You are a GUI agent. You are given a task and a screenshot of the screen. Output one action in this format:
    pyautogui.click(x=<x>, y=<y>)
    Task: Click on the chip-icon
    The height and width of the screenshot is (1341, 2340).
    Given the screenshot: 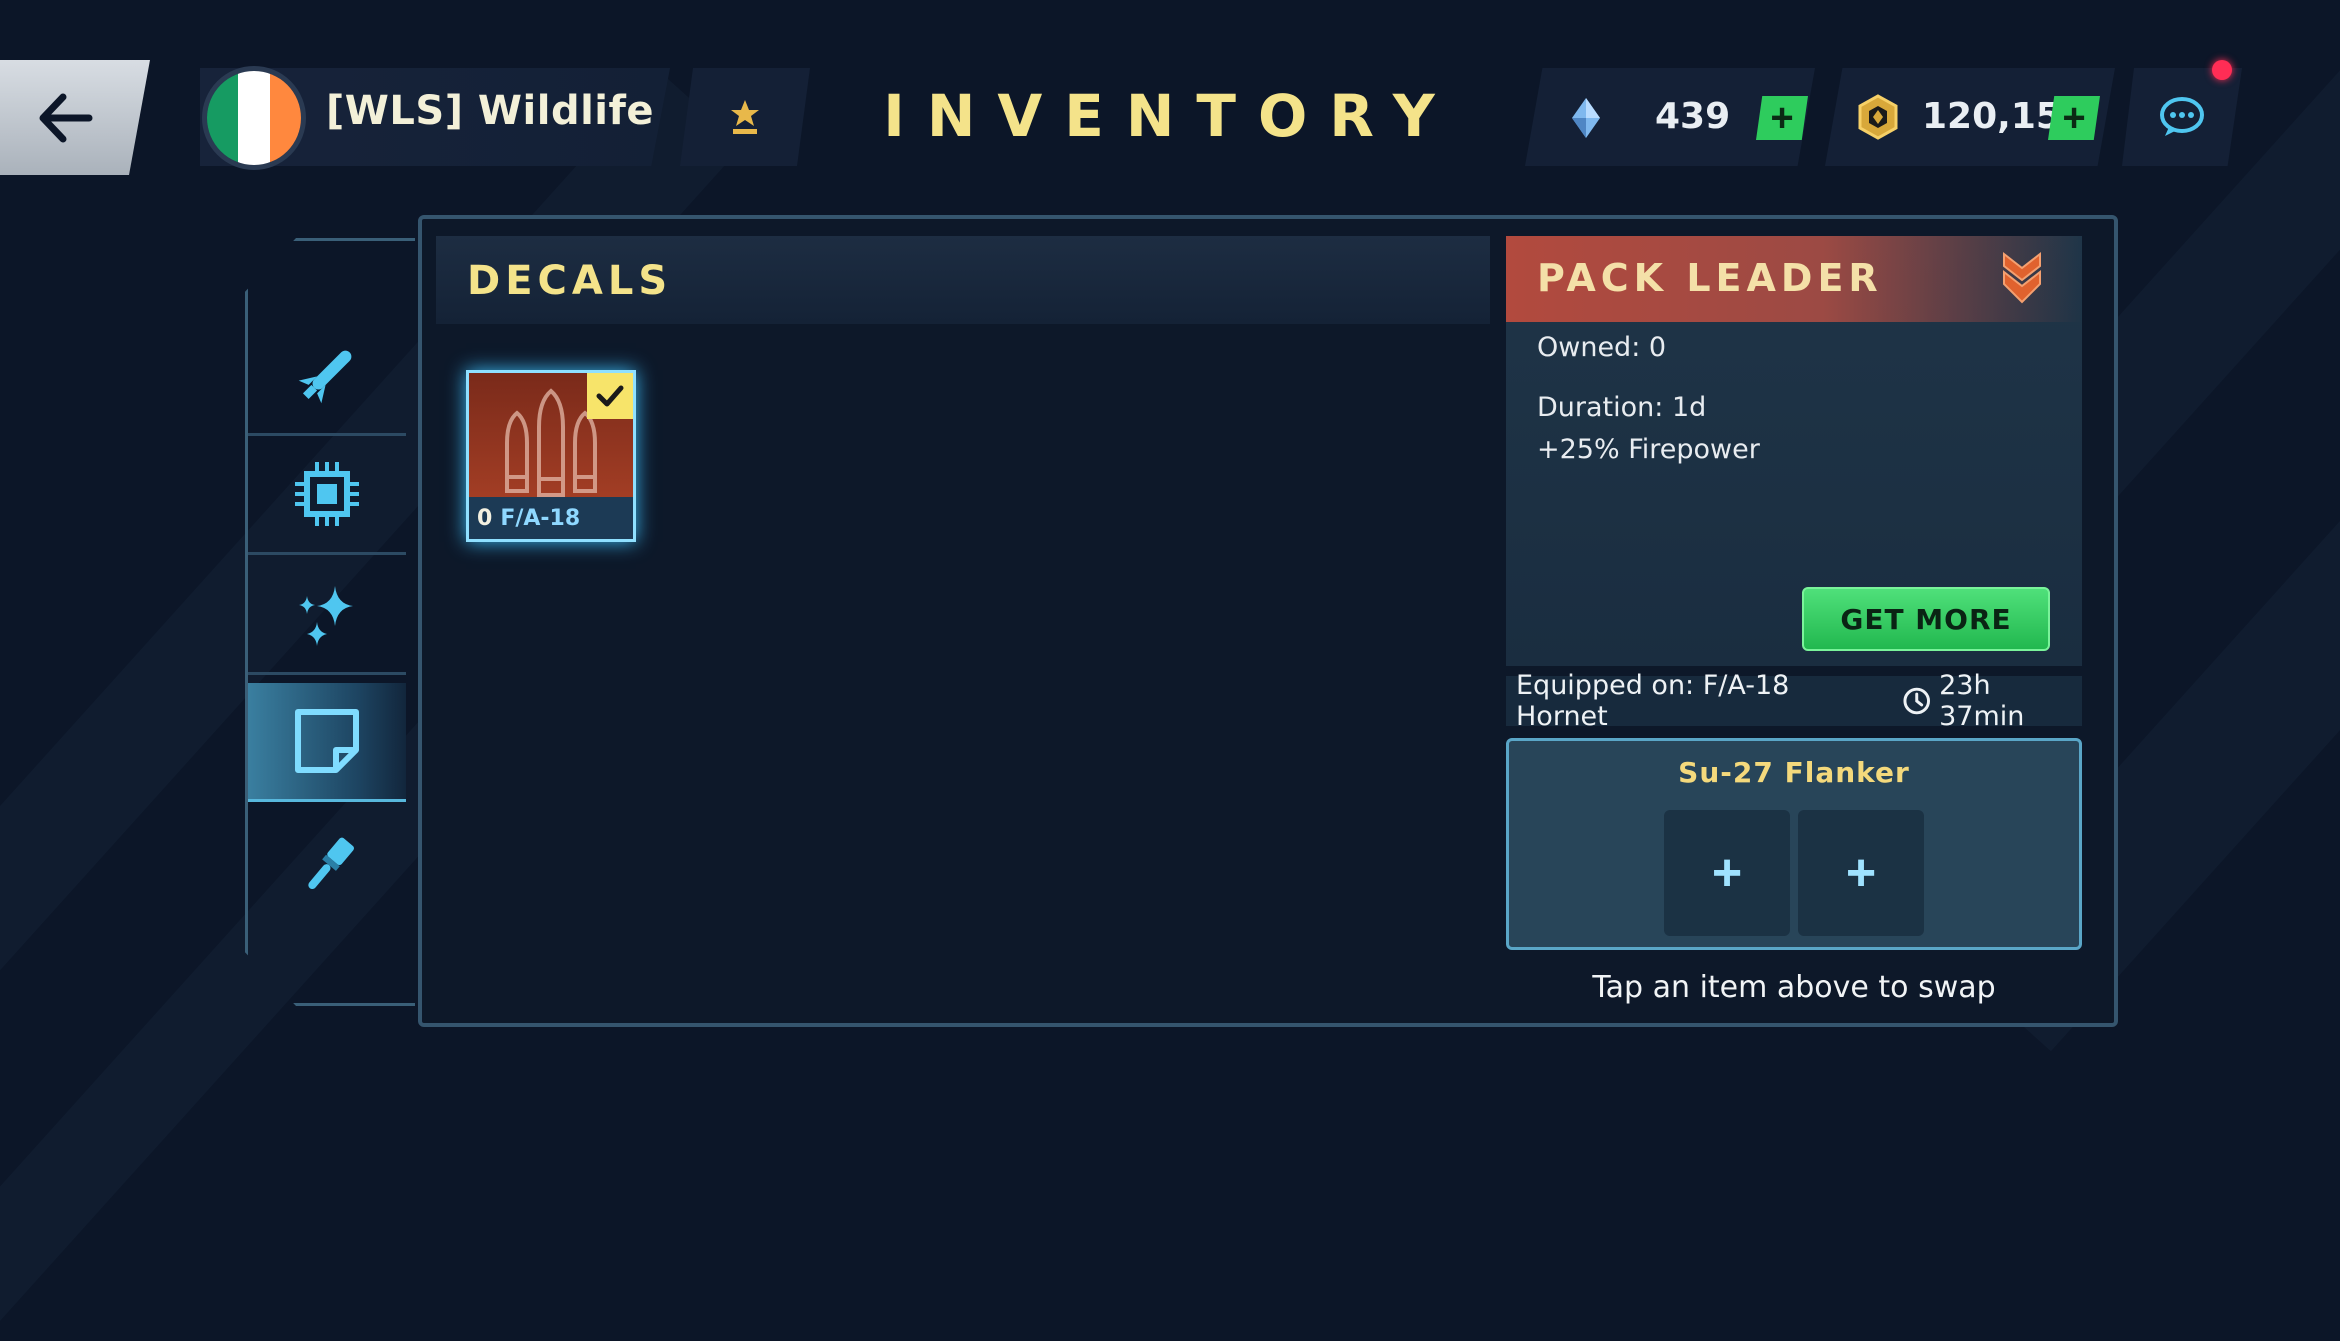 What is the action you would take?
    pyautogui.click(x=327, y=494)
    